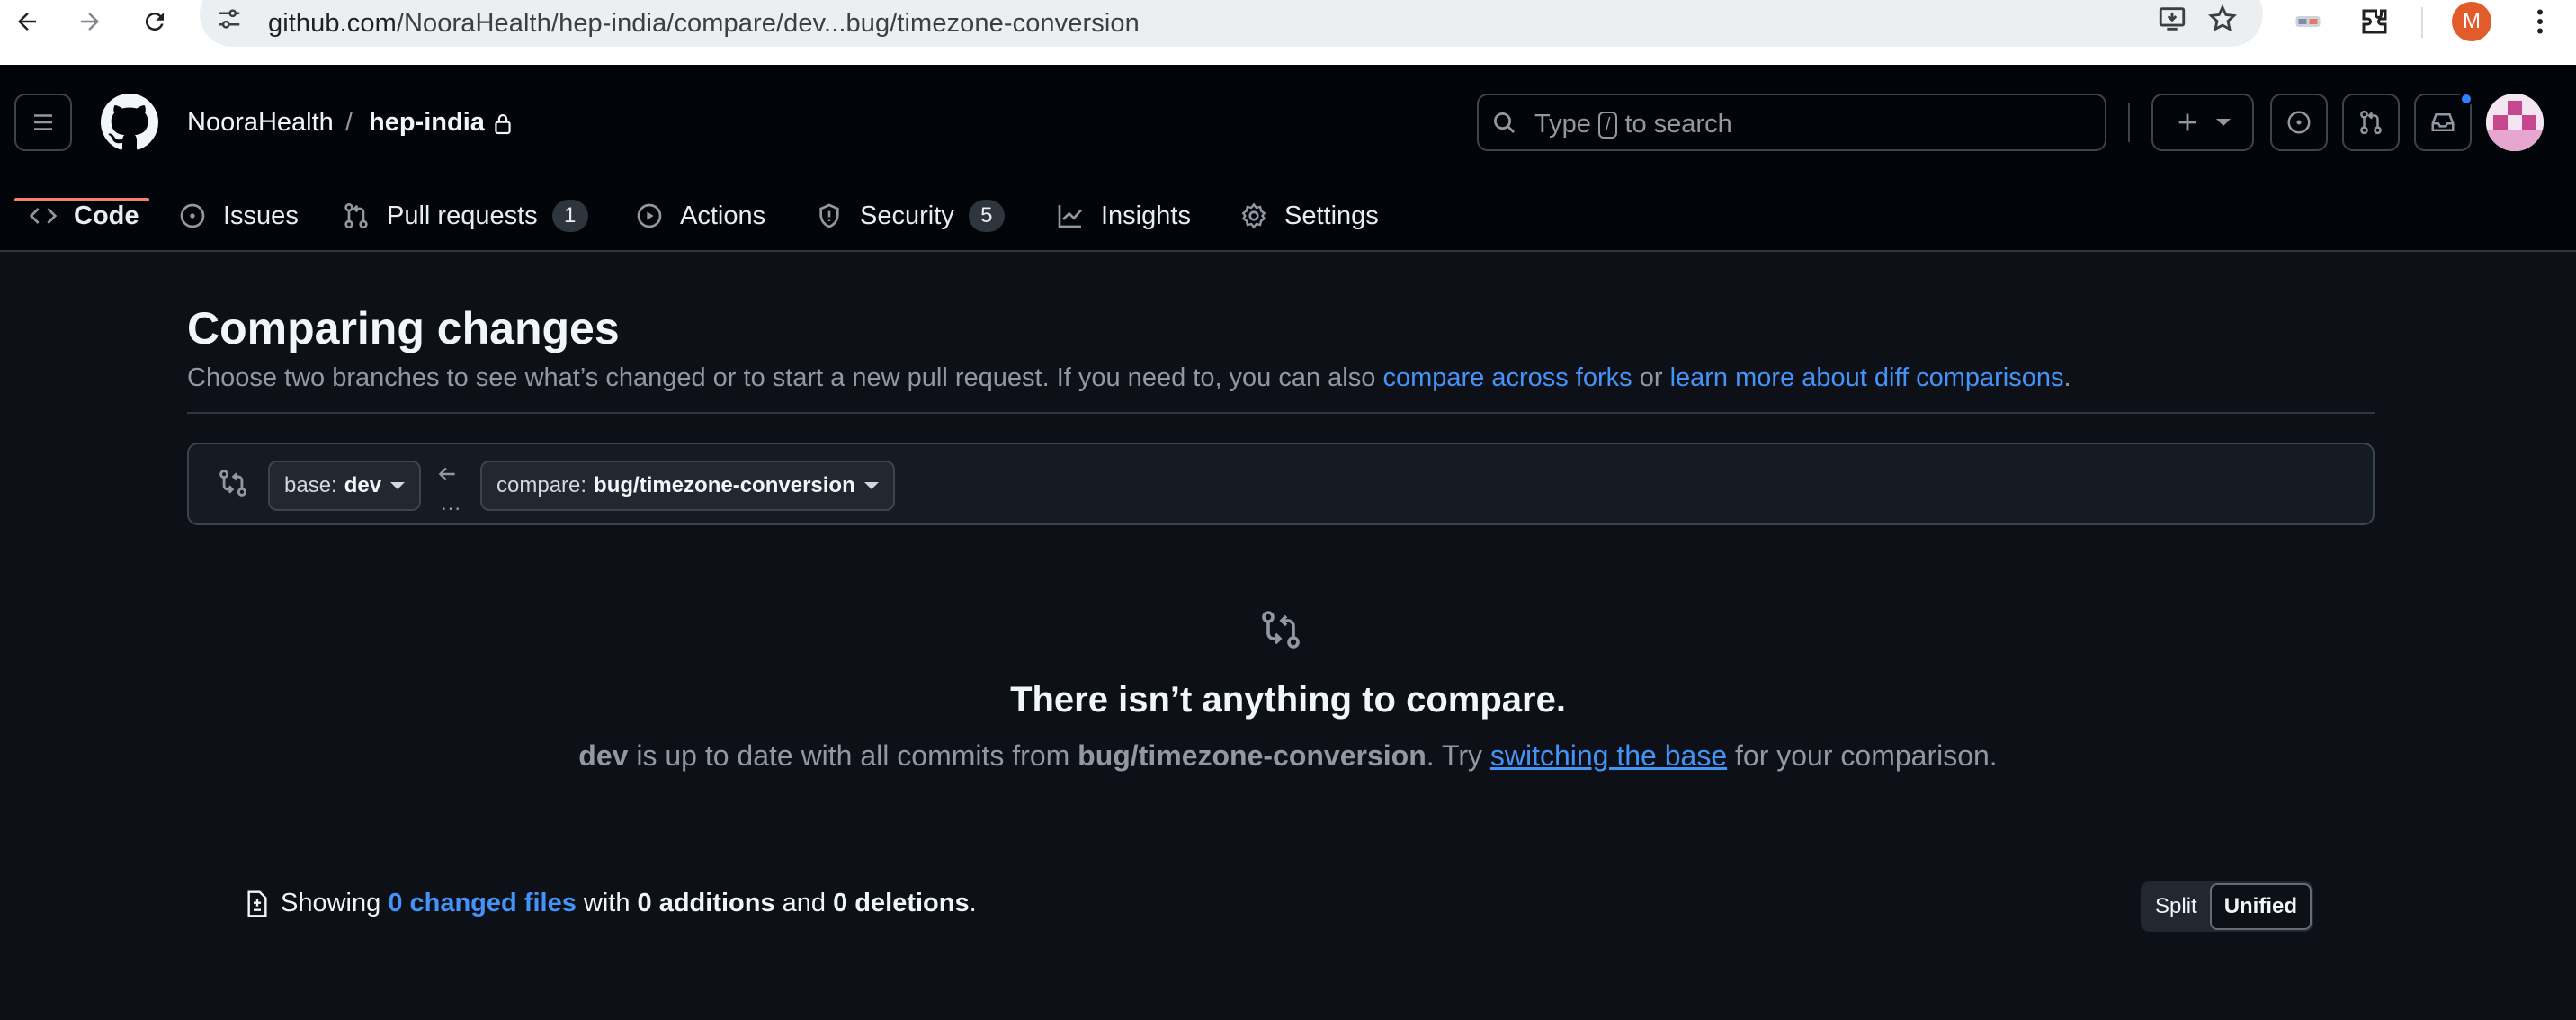  What do you see at coordinates (2202, 122) in the screenshot?
I see `create-new-button` at bounding box center [2202, 122].